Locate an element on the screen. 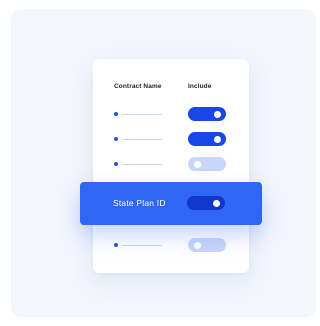 The width and height of the screenshot is (320, 326). column-header-include: Include is located at coordinates (200, 86).